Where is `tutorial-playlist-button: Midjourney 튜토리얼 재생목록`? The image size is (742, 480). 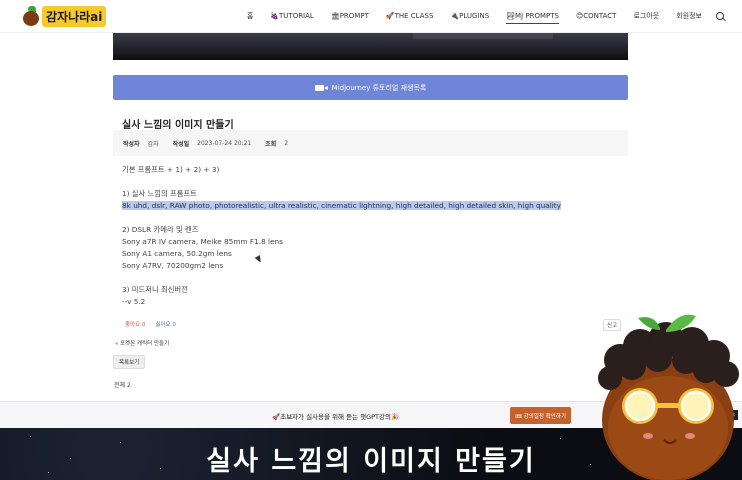
tutorial-playlist-button: Midjourney 튜토리얼 재생목록 is located at coordinates (370, 87).